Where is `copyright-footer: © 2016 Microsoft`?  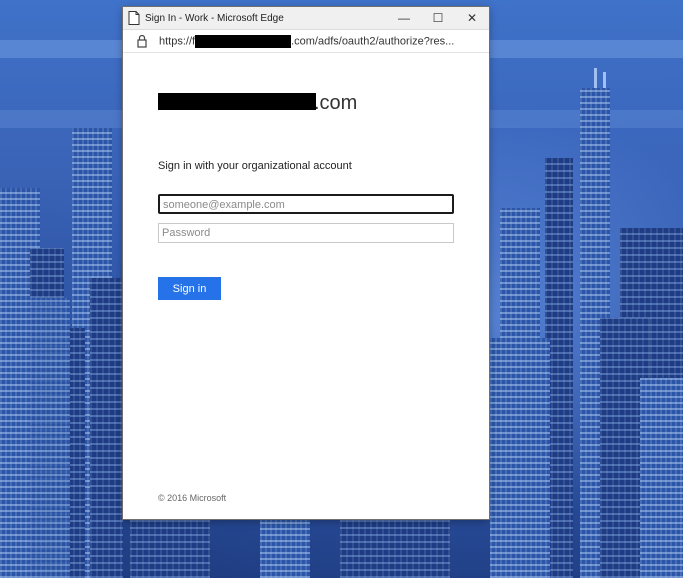
copyright-footer: © 2016 Microsoft is located at coordinates (192, 498).